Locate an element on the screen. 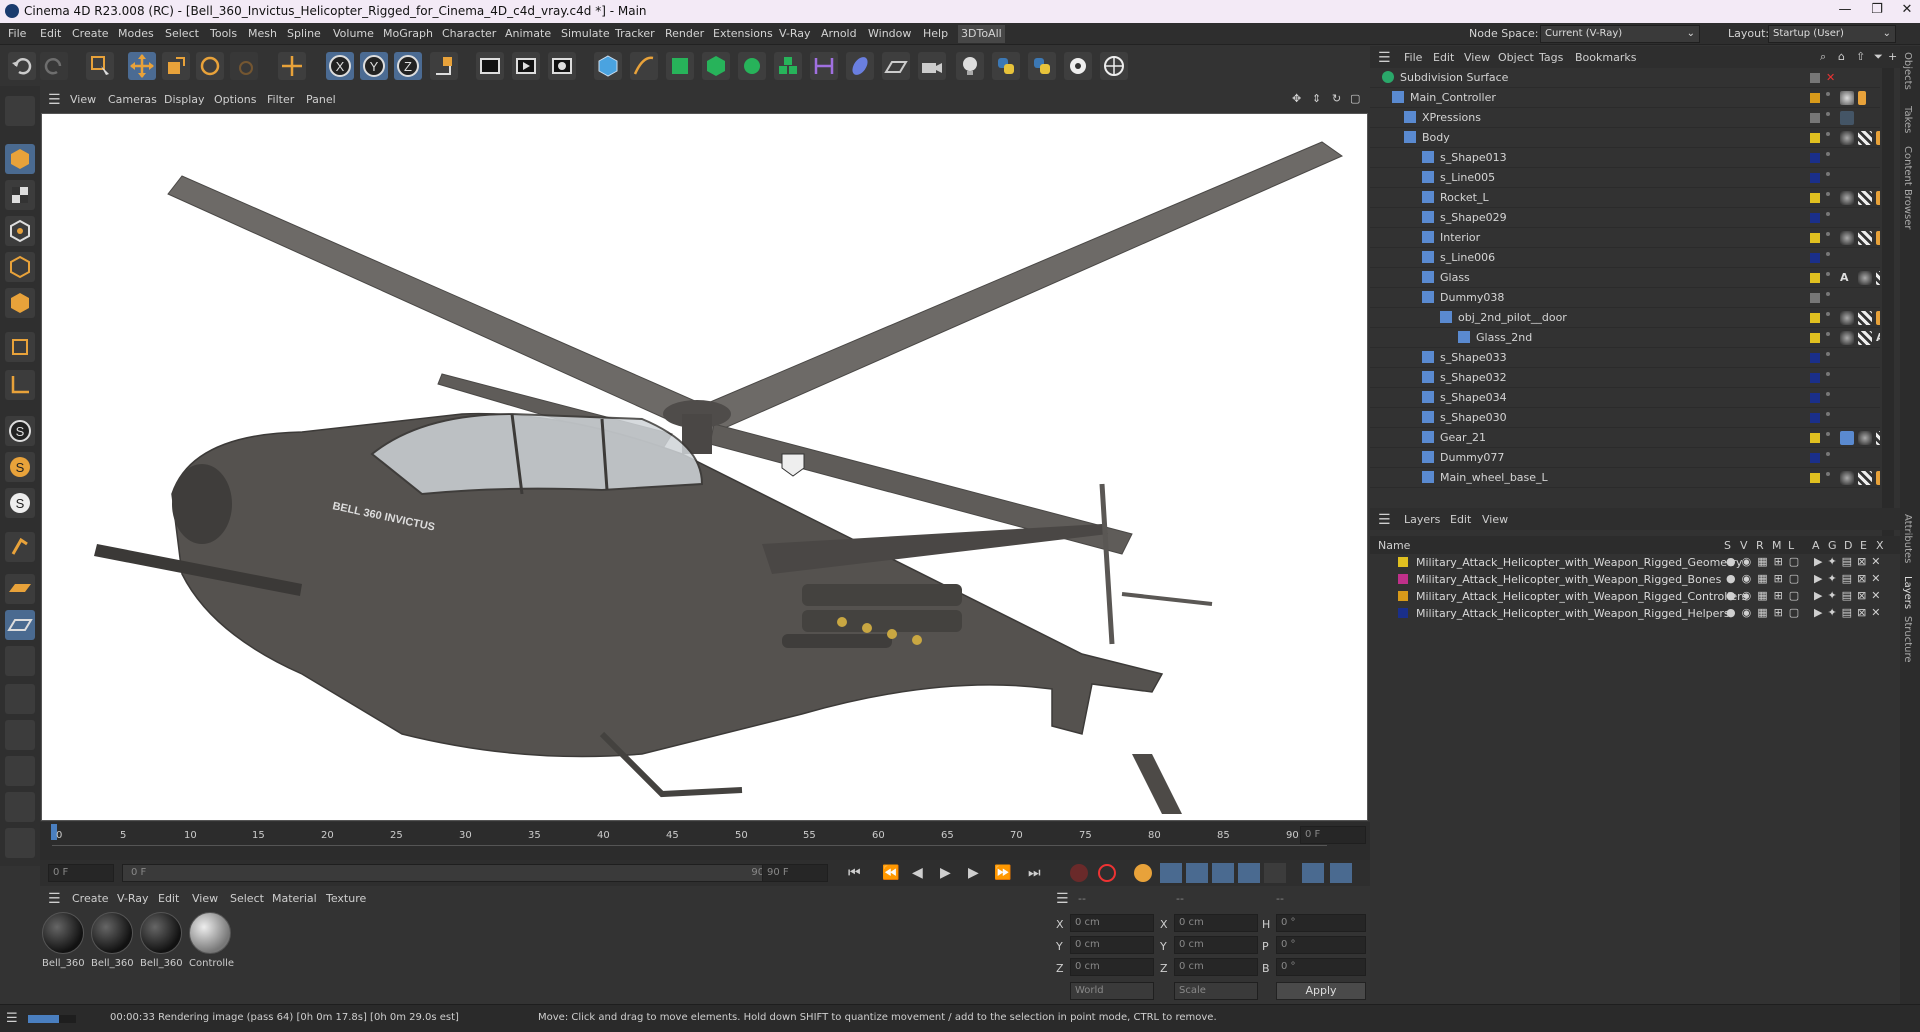 This screenshot has width=1920, height=1032. menu-volume: Volume is located at coordinates (353, 33).